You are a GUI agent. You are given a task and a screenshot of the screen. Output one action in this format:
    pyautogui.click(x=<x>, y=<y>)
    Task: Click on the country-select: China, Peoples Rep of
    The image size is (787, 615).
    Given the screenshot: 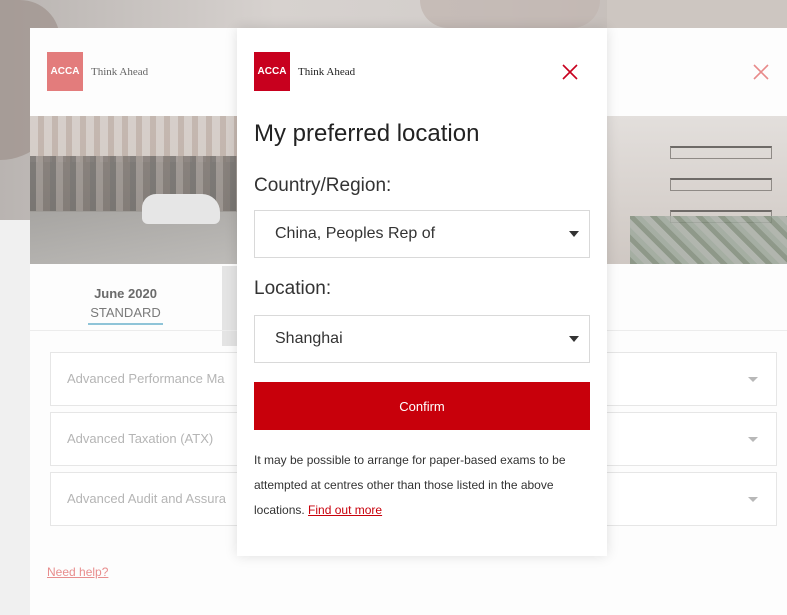 What is the action you would take?
    pyautogui.click(x=422, y=234)
    